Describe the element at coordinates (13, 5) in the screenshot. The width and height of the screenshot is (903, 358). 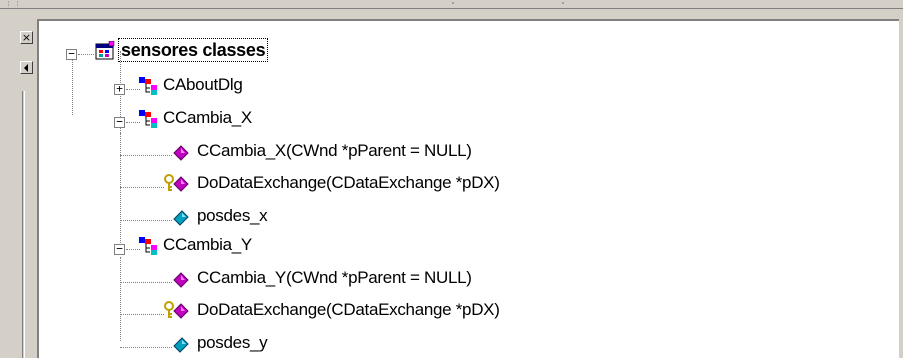
I see `toolbar-grip: ⋮⋮` at that location.